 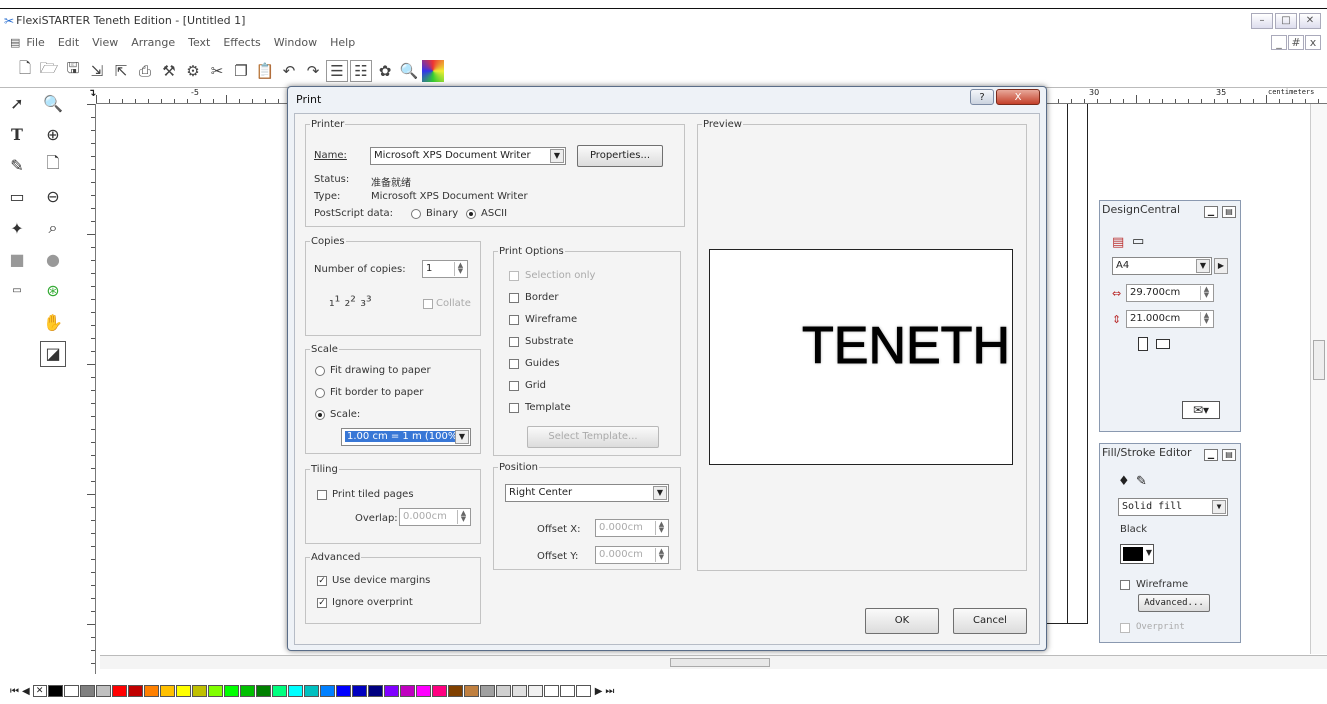 I want to click on fill-tool-icon: ■, so click(x=17, y=260).